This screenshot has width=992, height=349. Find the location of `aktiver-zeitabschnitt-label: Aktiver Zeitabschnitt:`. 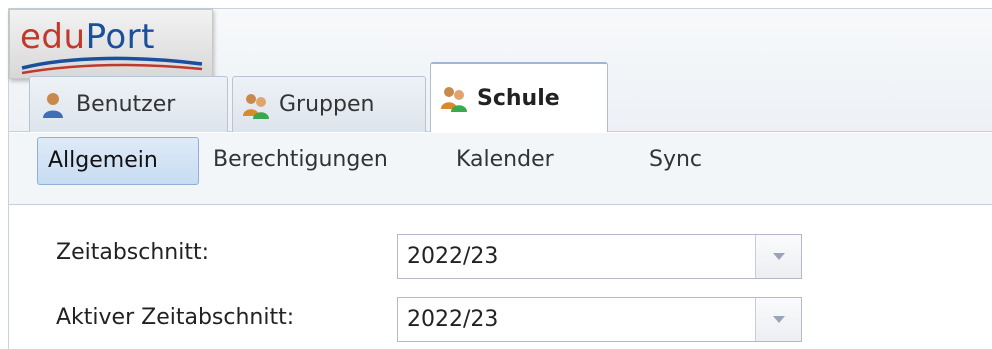

aktiver-zeitabschnitt-label: Aktiver Zeitabschnitt: is located at coordinates (175, 317).